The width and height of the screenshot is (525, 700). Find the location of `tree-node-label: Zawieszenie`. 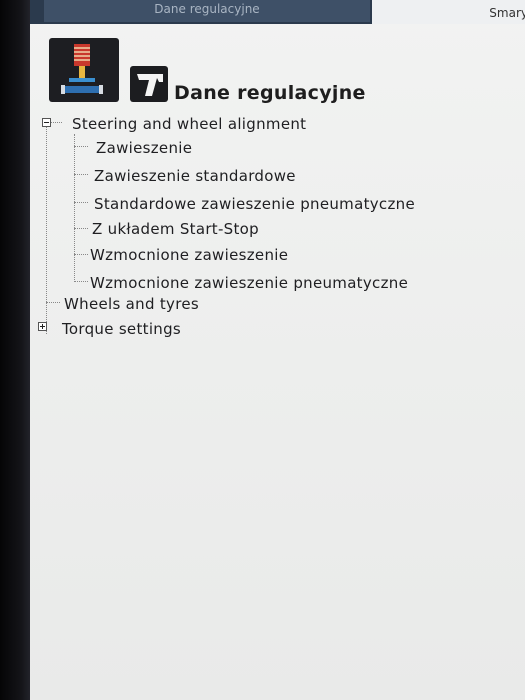

tree-node-label: Zawieszenie is located at coordinates (144, 148).